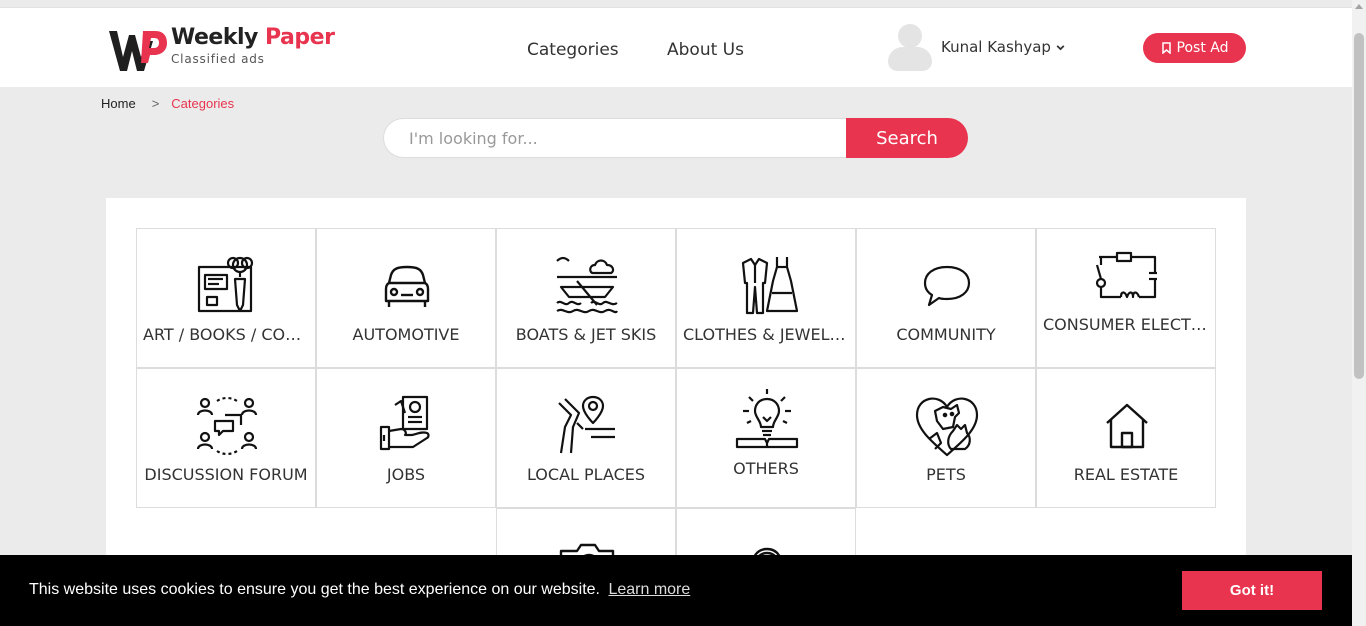 Image resolution: width=1366 pixels, height=626 pixels. What do you see at coordinates (587, 285) in the screenshot?
I see `boat-icon` at bounding box center [587, 285].